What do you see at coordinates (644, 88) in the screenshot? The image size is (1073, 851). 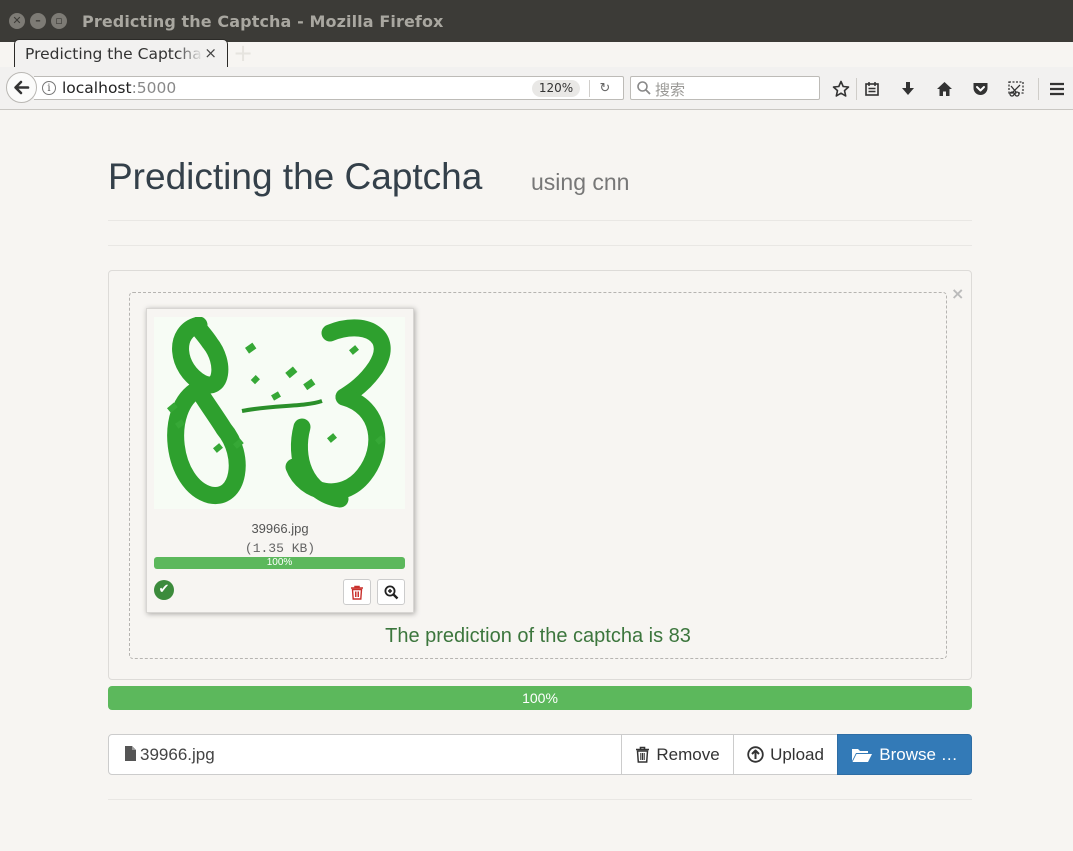 I see `search-icon` at bounding box center [644, 88].